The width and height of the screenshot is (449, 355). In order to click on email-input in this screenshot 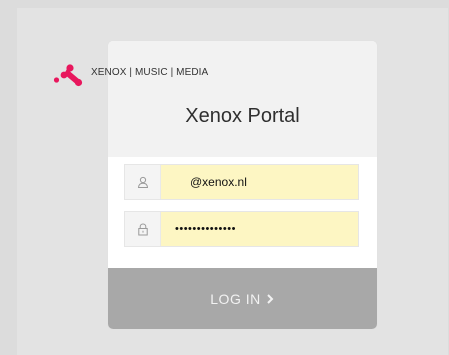, I will do `click(259, 182)`.